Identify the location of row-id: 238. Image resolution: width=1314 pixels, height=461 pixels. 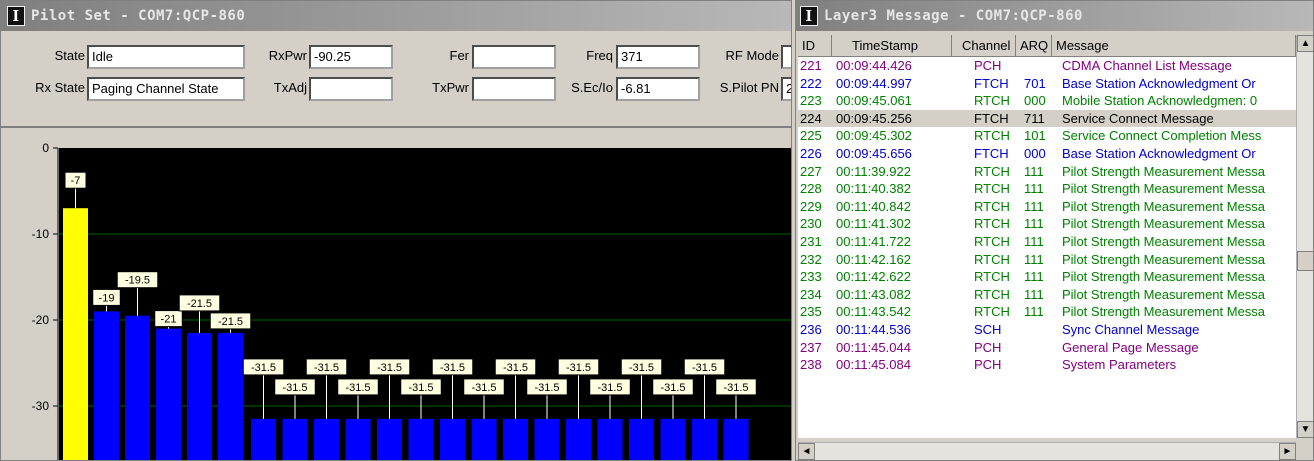
(811, 365).